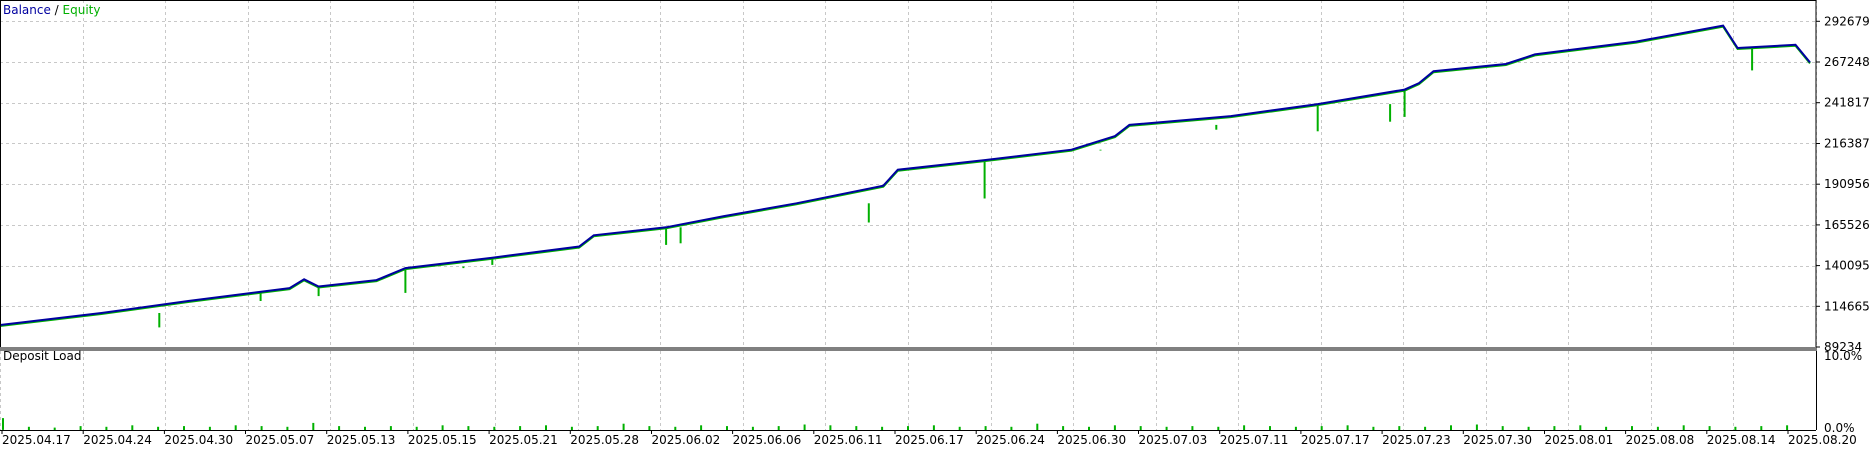 This screenshot has width=1869, height=452. Describe the element at coordinates (1660, 440) in the screenshot. I see `x-tick-label: 2025.08.08` at that location.